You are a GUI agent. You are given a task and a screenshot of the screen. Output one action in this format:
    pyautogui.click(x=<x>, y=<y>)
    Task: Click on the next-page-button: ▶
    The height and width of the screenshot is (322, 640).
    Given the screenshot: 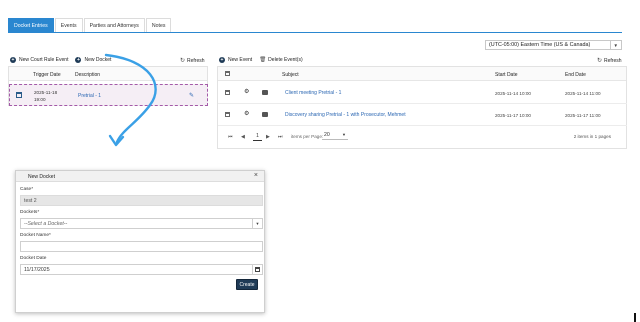 What is the action you would take?
    pyautogui.click(x=268, y=137)
    